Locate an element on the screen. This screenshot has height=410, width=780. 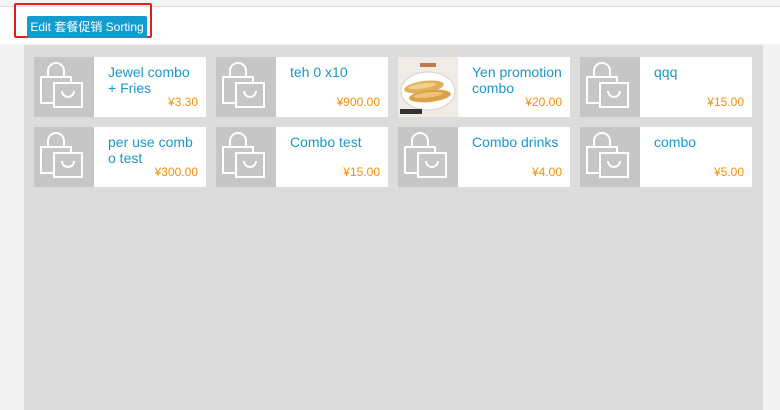
combo-price: ¥3.30 is located at coordinates (182, 102).